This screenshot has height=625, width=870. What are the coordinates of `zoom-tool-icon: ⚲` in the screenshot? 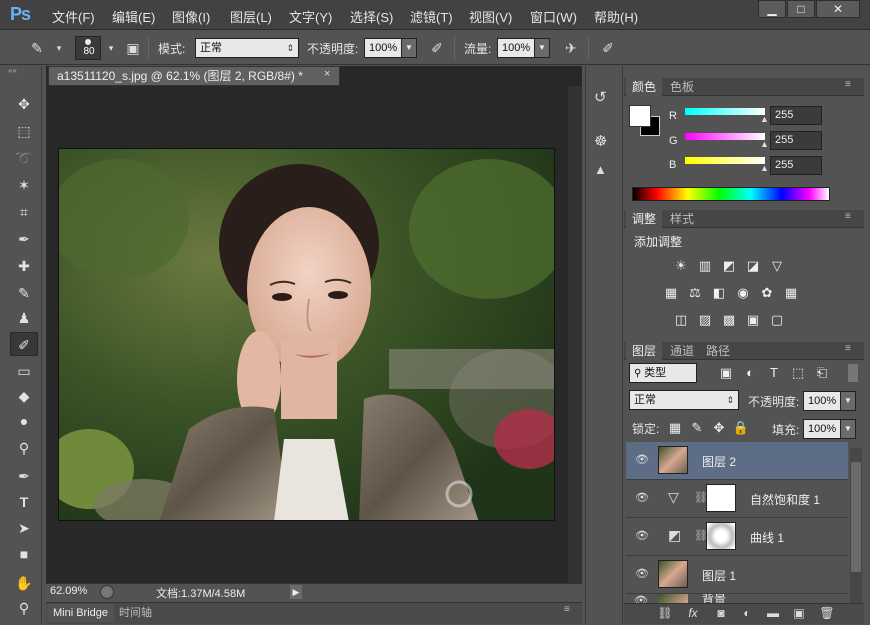 It's located at (24, 608).